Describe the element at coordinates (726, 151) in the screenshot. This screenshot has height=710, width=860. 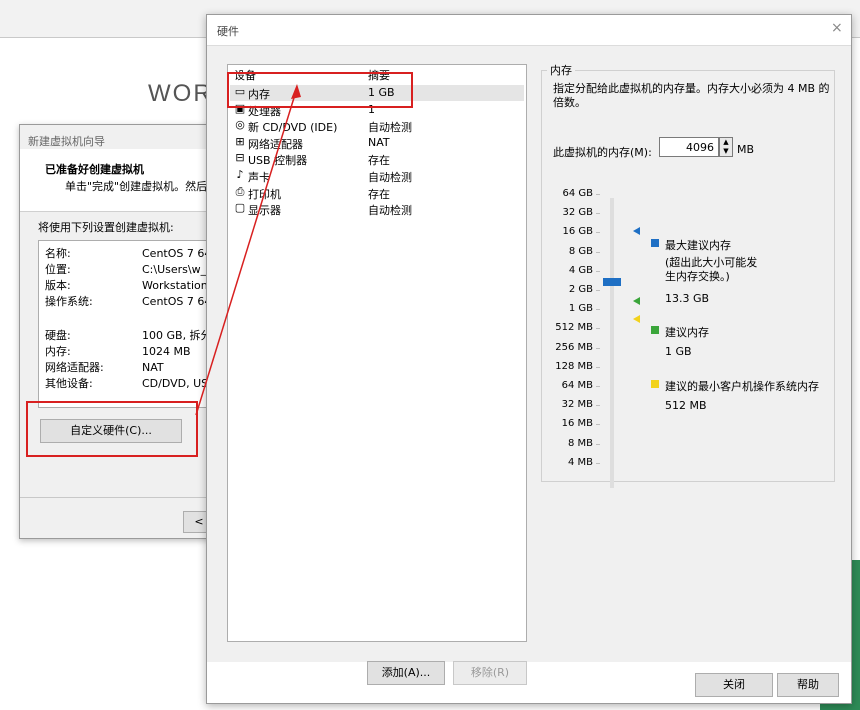
I see `spin-down-icon: ▼` at that location.